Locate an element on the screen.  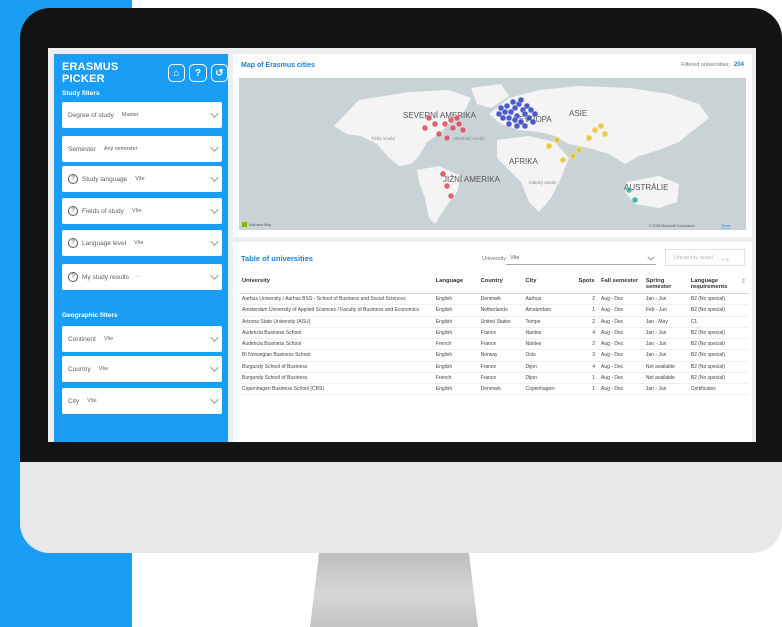
column-header: Language is located at coordinates (455, 285).